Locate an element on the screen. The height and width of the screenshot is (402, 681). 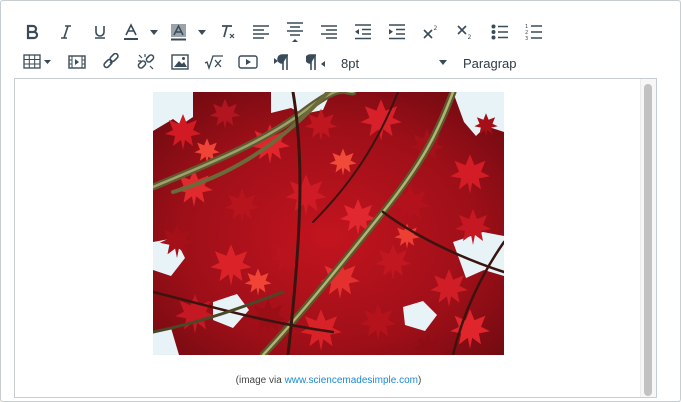
font-size-value: 8pt is located at coordinates (350, 63).